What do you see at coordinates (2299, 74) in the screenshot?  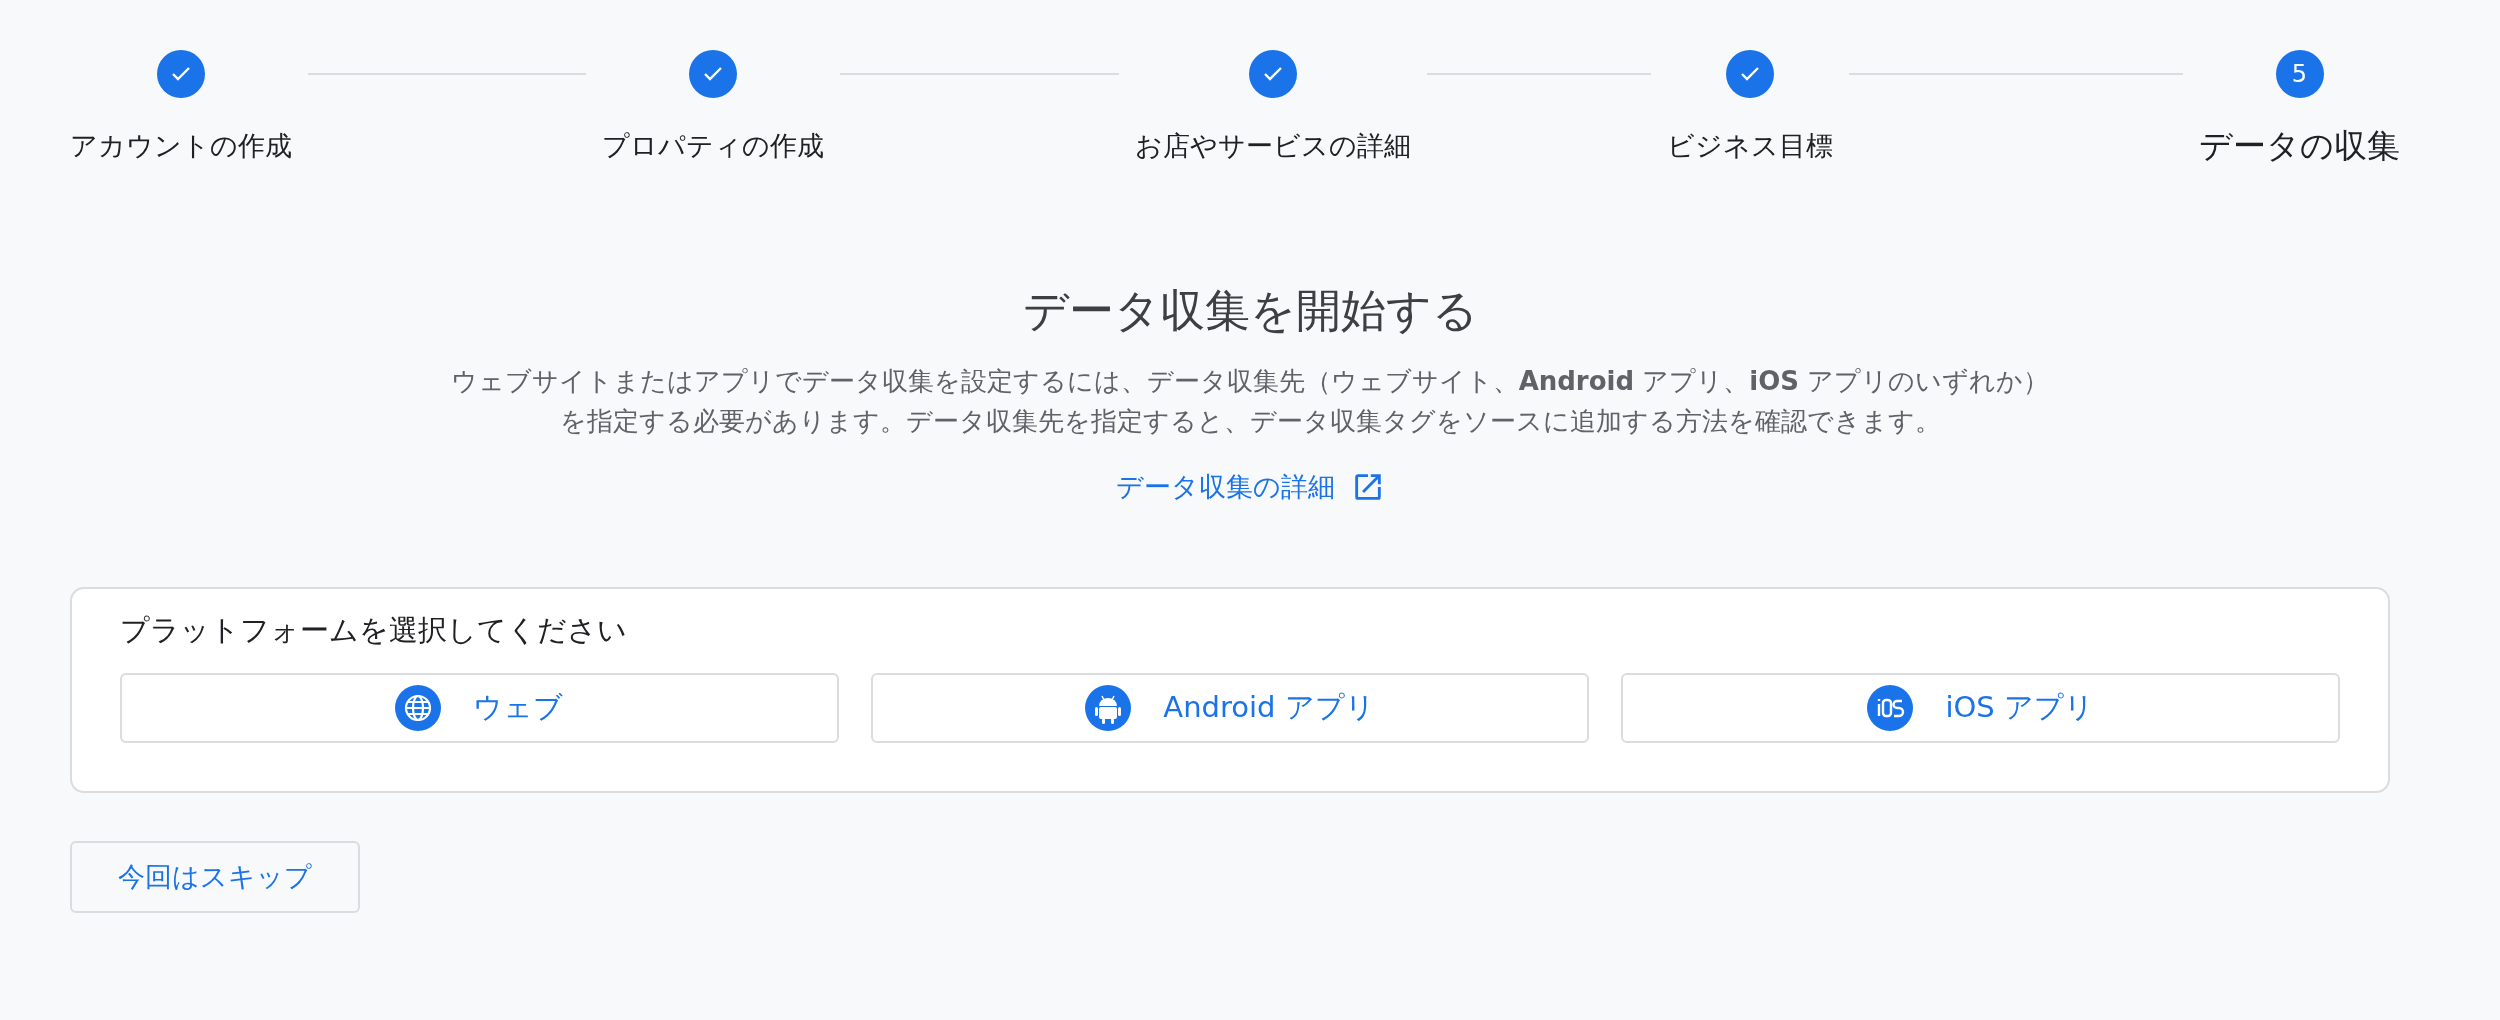 I see `step-number: 5` at bounding box center [2299, 74].